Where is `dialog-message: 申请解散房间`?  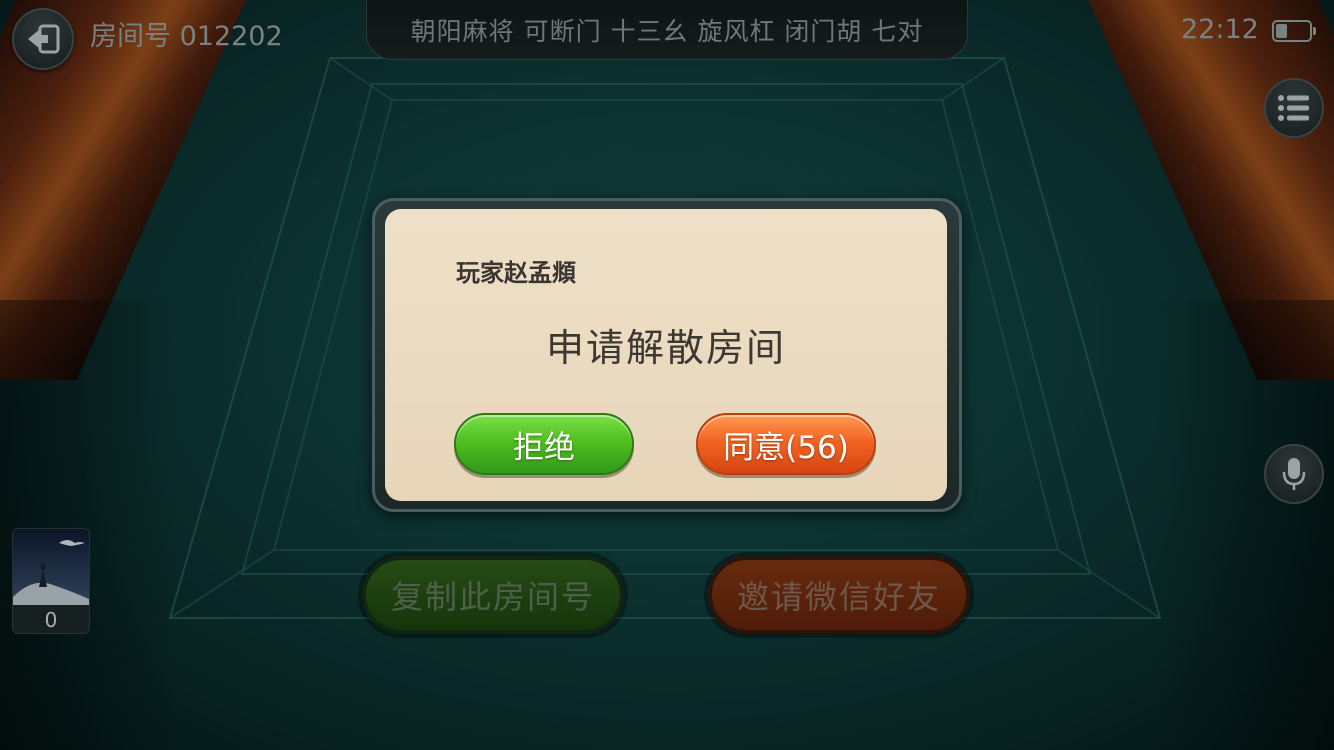
dialog-message: 申请解散房间 is located at coordinates (665, 348).